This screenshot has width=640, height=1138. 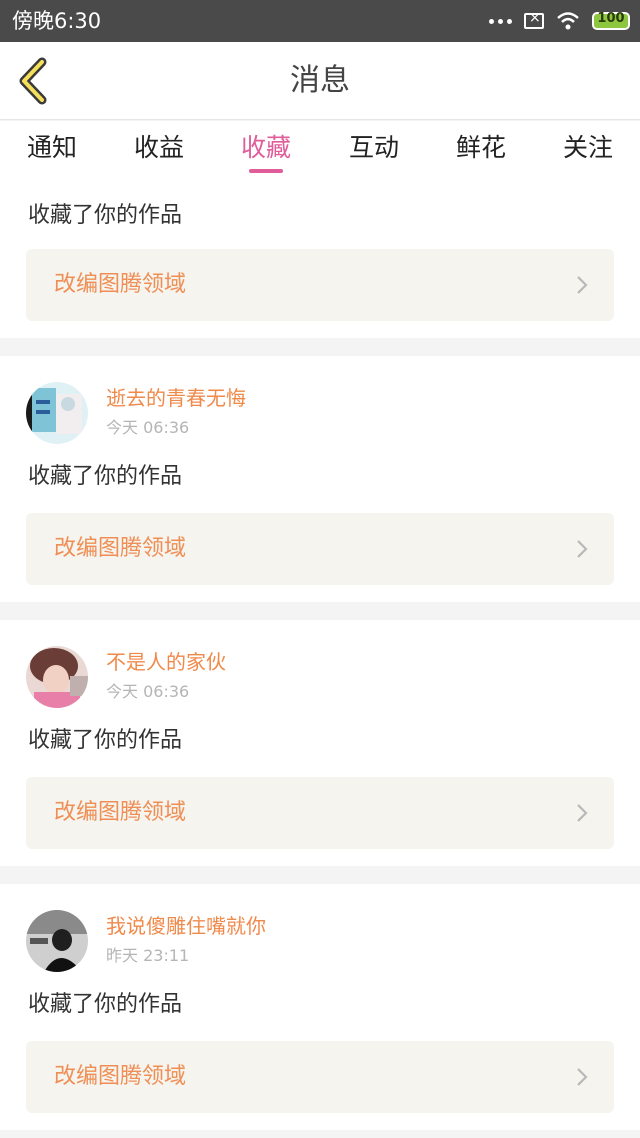 What do you see at coordinates (320, 150) in the screenshot?
I see `tab-bar: 通知 收益 收藏 互动 鲜花 关注` at bounding box center [320, 150].